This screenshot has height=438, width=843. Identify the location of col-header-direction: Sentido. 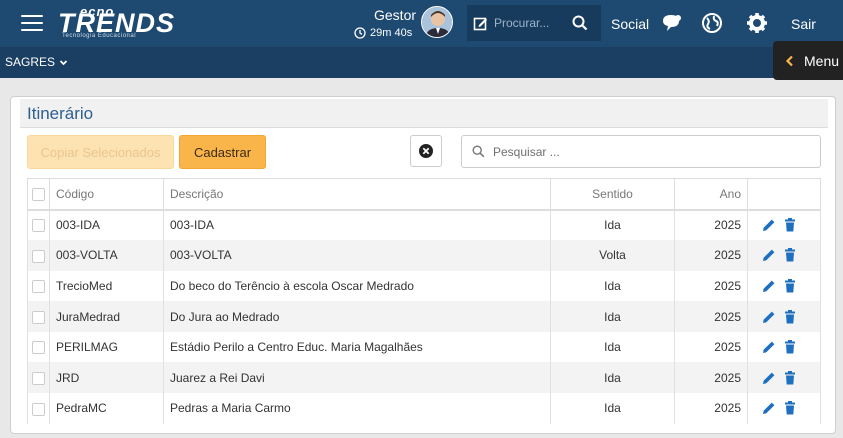
(612, 194).